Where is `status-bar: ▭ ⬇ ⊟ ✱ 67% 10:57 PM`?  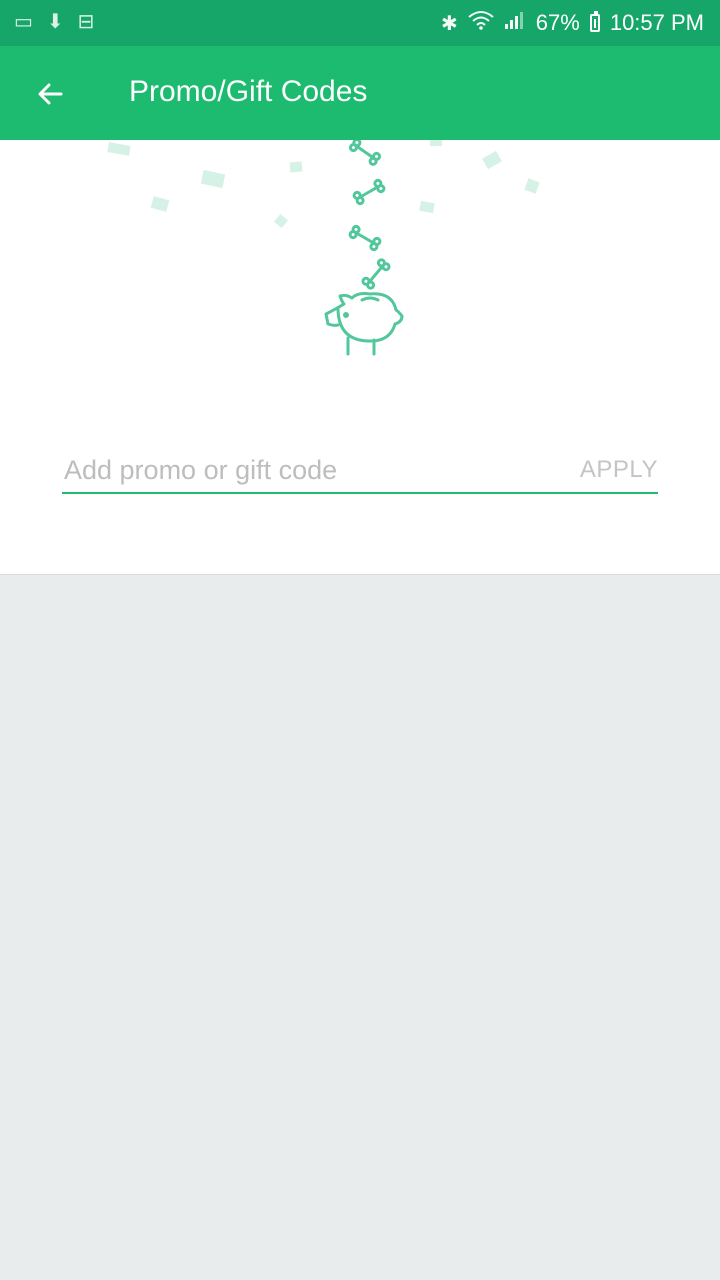
status-bar: ▭ ⬇ ⊟ ✱ 67% 10:57 PM is located at coordinates (360, 23).